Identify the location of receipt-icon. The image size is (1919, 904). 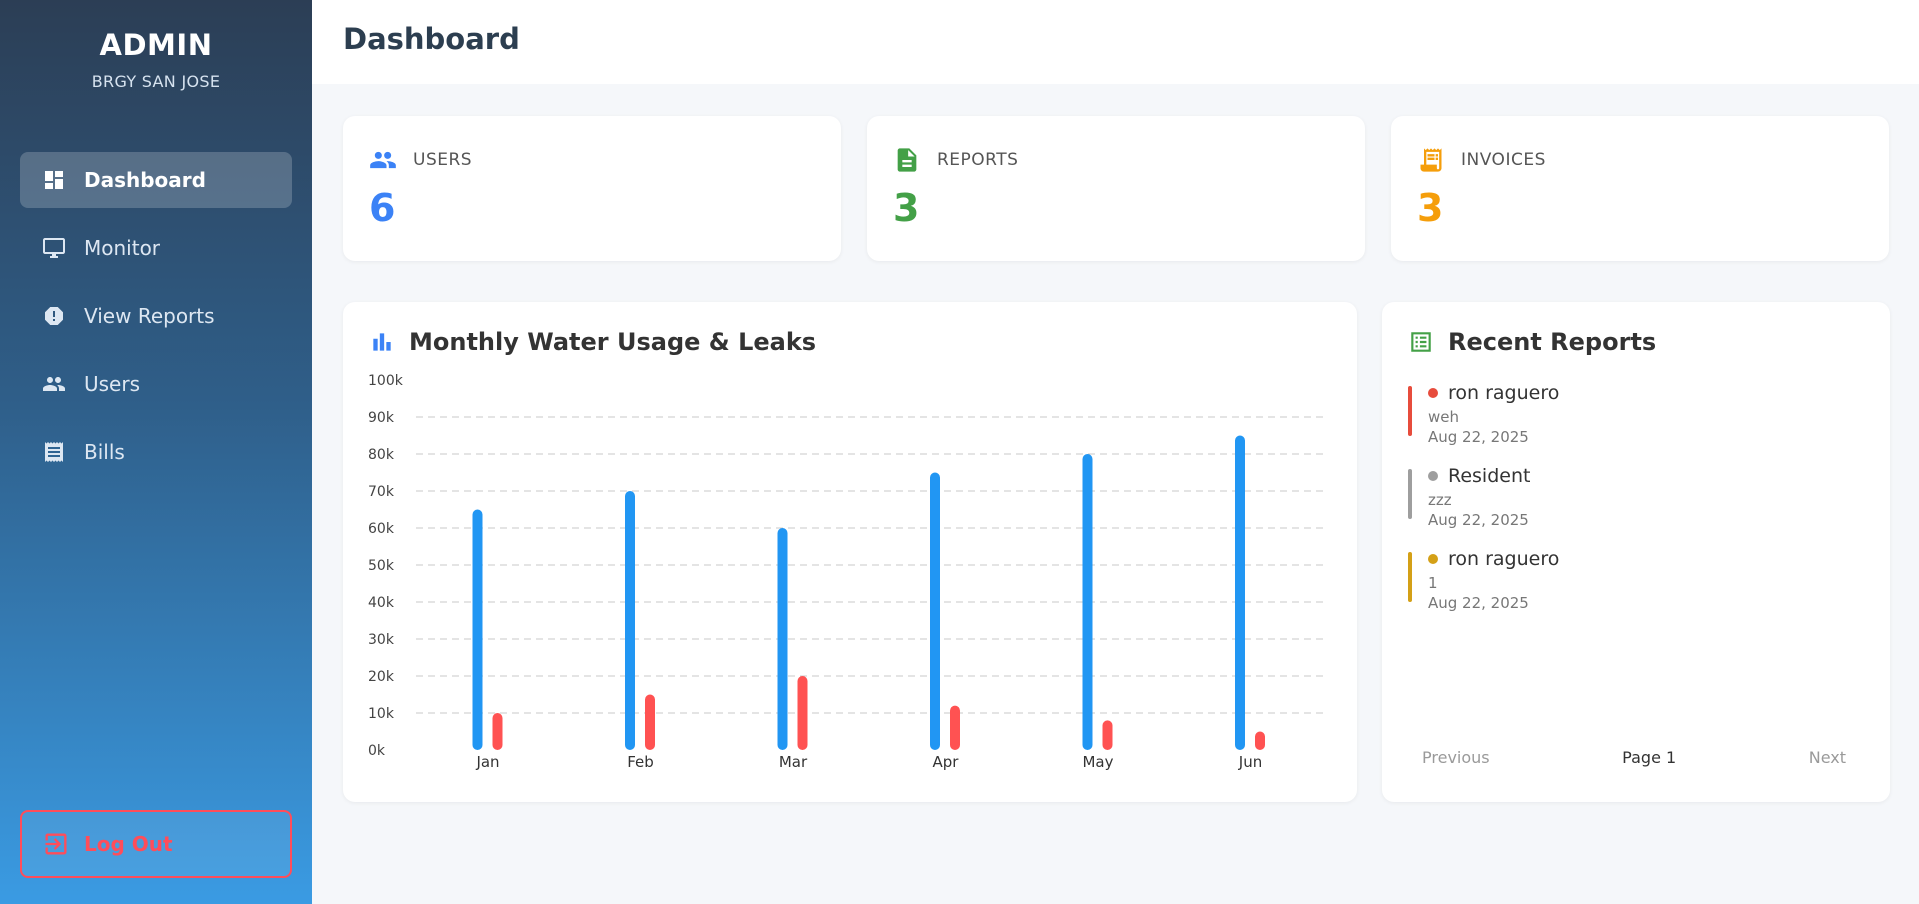
(54, 452).